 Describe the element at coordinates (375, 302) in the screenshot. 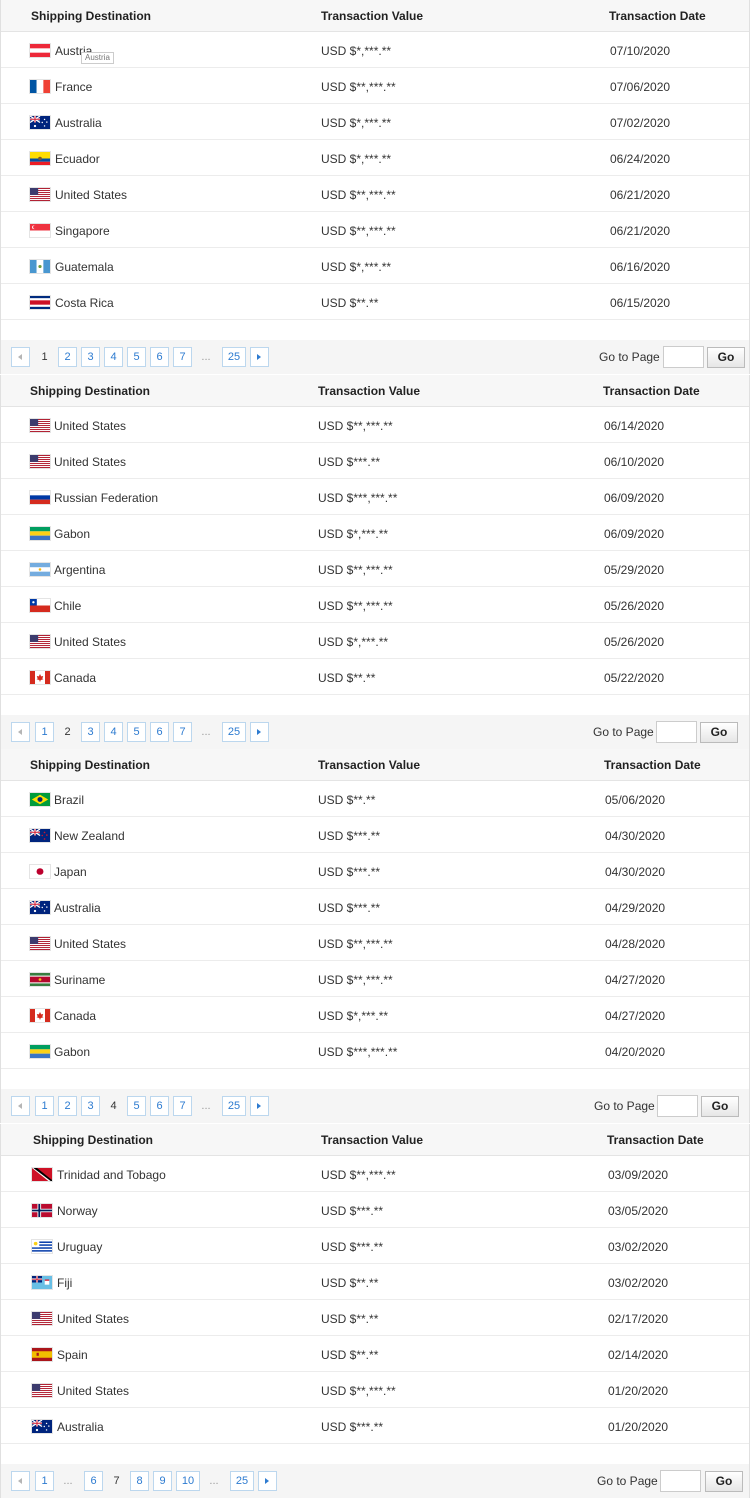

I see `table-row: Costa Rica USD $**.** 06/15/2020` at that location.